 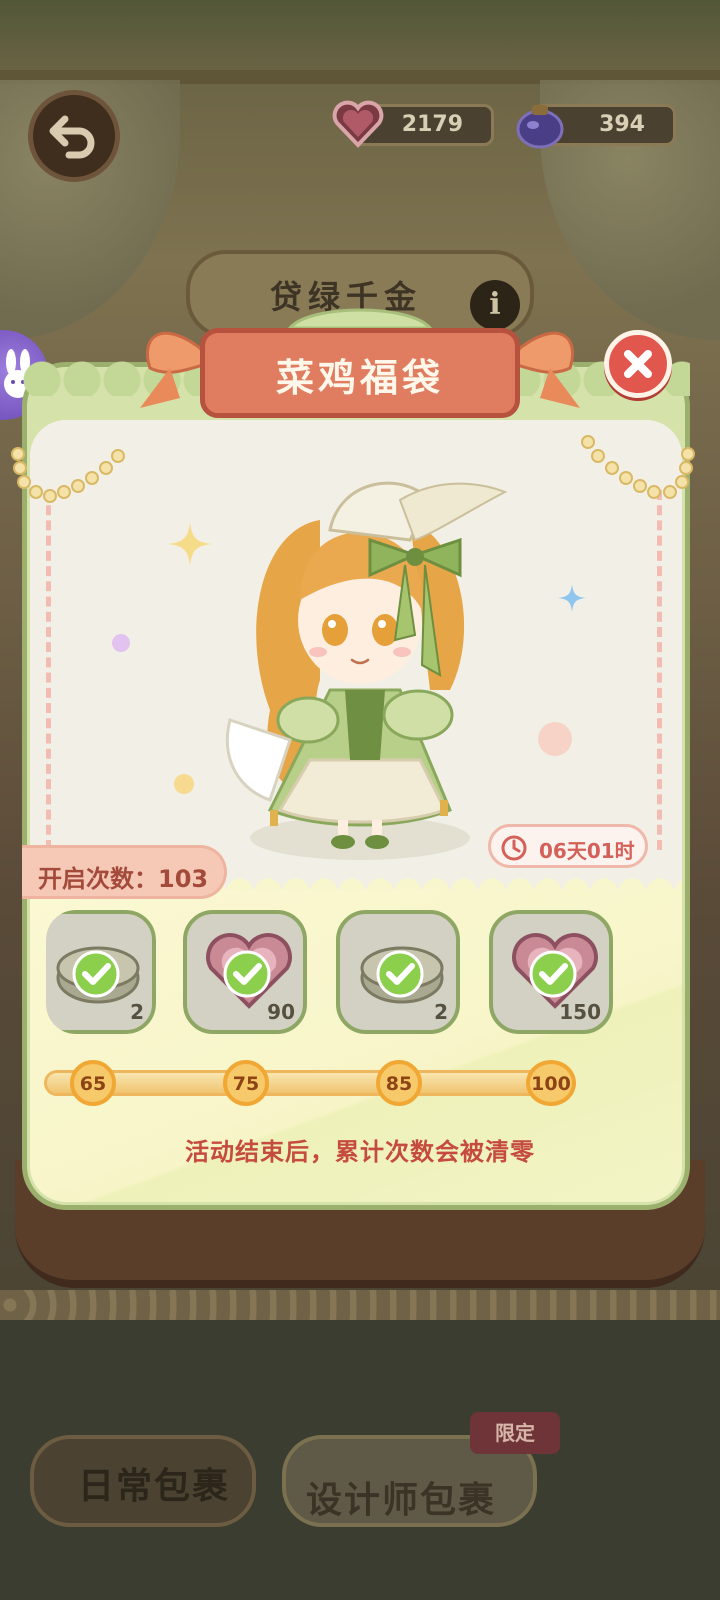 I want to click on reward-card-75: 90, so click(x=245, y=972).